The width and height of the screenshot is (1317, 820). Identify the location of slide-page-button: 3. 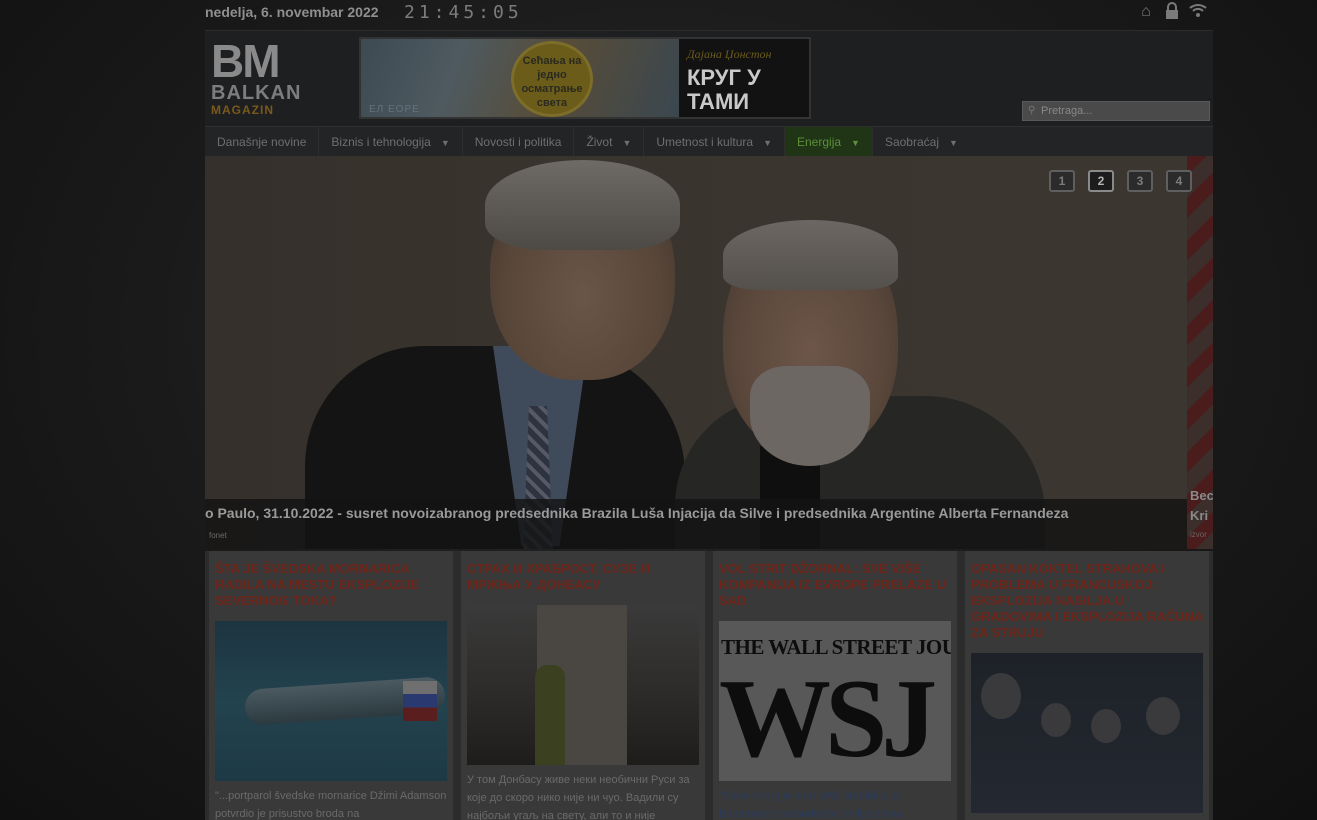
(1140, 181).